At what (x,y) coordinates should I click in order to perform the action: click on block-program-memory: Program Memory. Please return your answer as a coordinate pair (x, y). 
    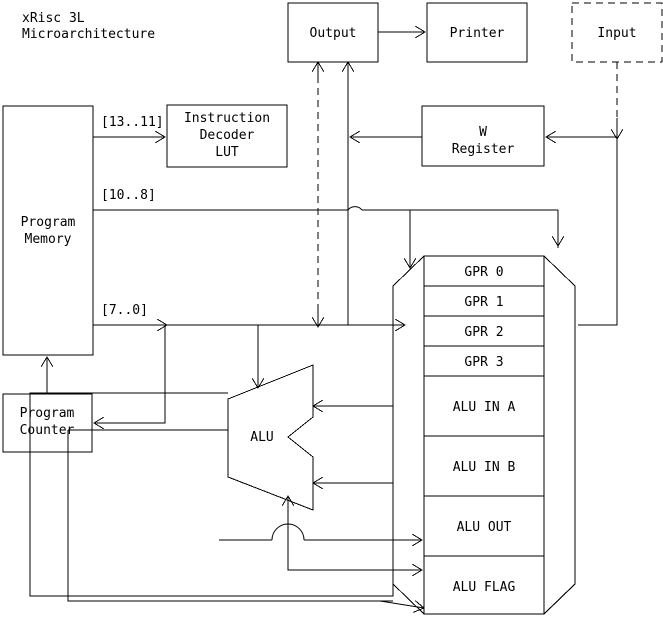
    Looking at the image, I should click on (48, 230).